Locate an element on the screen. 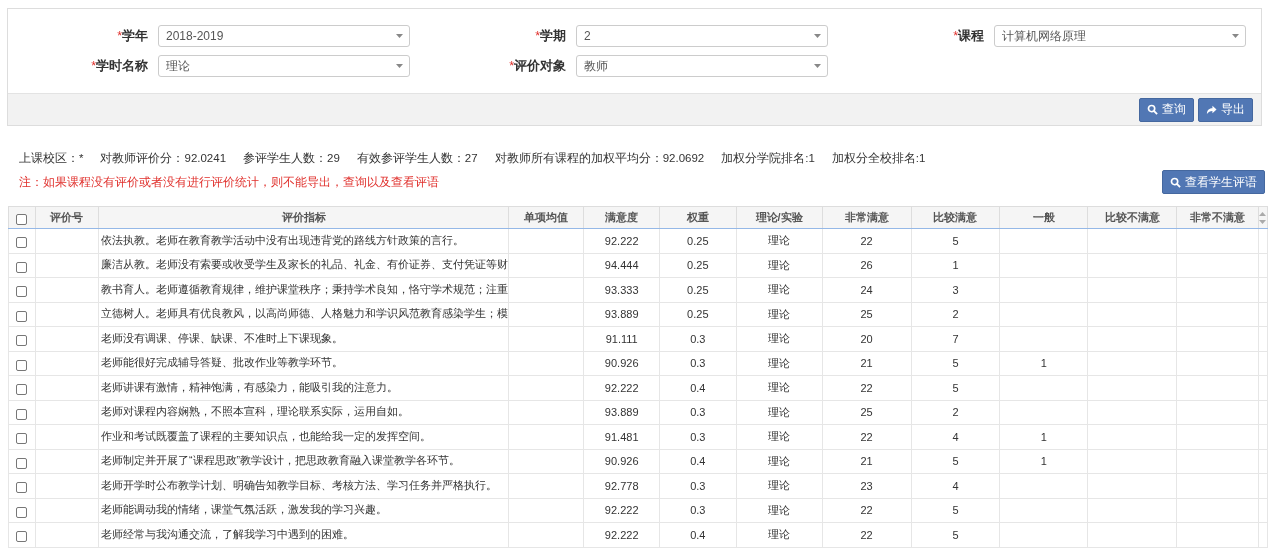 The height and width of the screenshot is (555, 1268). select-all-checkbox is located at coordinates (22, 219).